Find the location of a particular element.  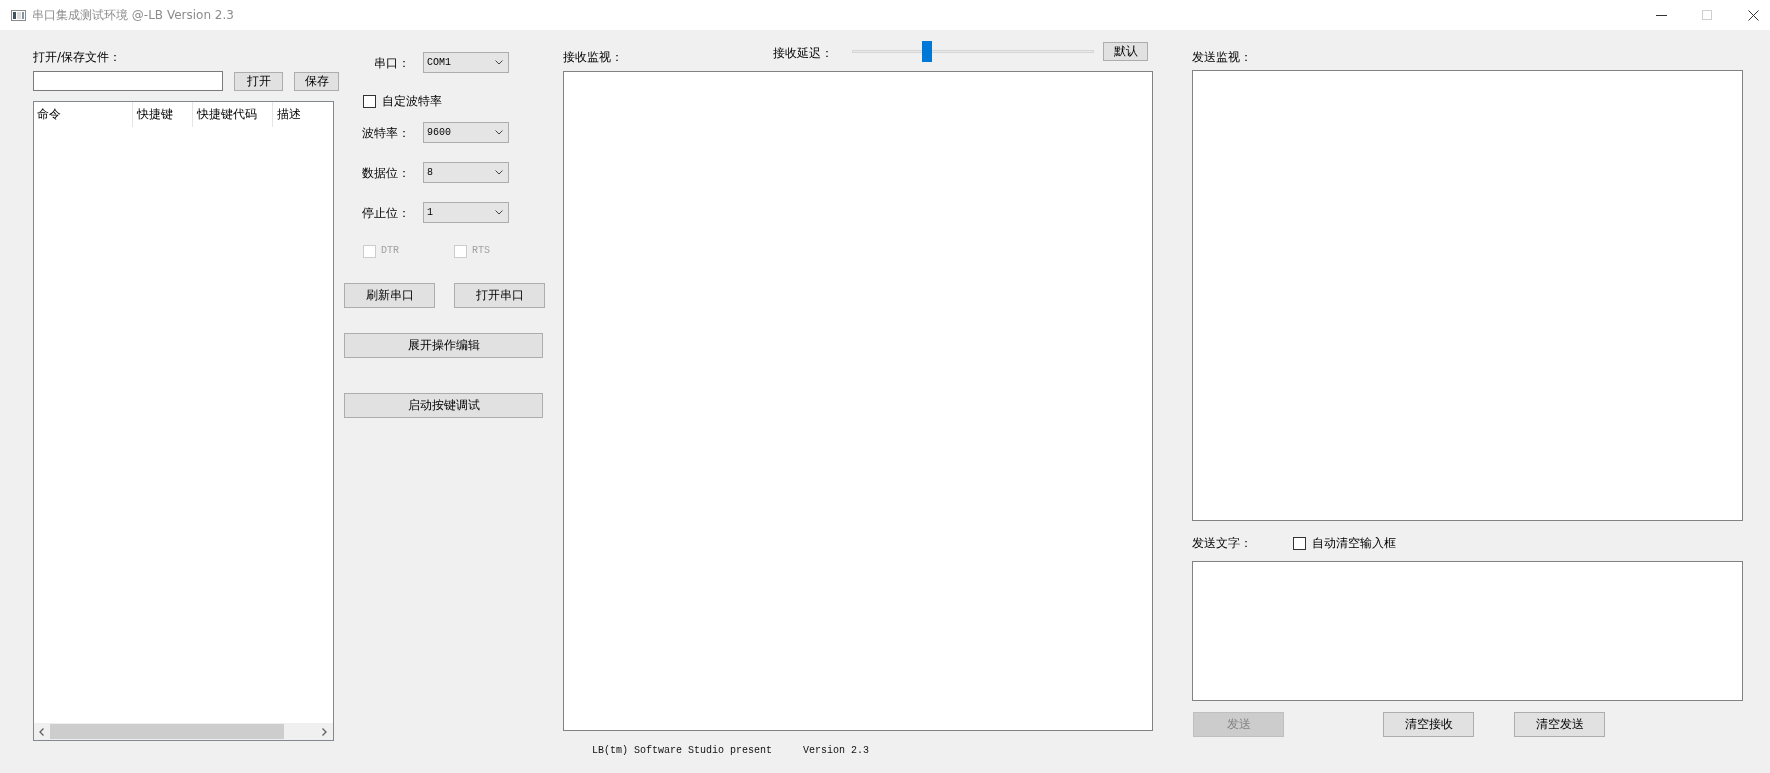

field-label: 波特率： is located at coordinates (385, 132).